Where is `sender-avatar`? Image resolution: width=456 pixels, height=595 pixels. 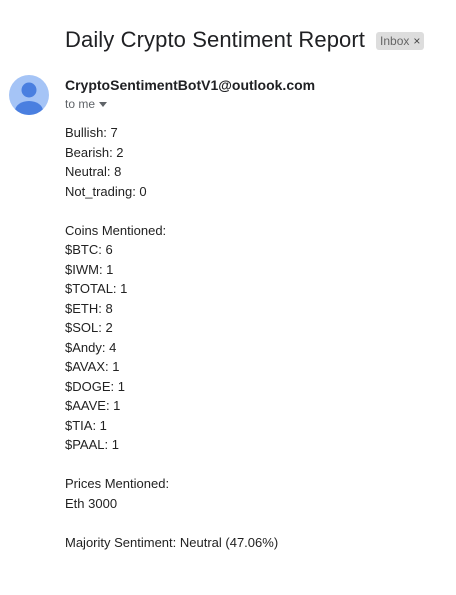
sender-avatar is located at coordinates (29, 95).